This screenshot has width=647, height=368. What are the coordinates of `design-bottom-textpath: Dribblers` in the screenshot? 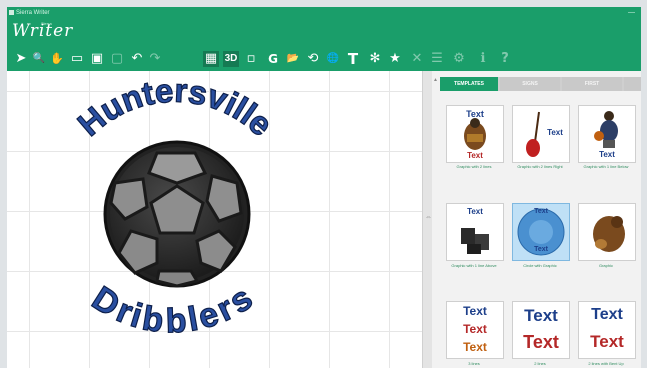 It's located at (172, 310).